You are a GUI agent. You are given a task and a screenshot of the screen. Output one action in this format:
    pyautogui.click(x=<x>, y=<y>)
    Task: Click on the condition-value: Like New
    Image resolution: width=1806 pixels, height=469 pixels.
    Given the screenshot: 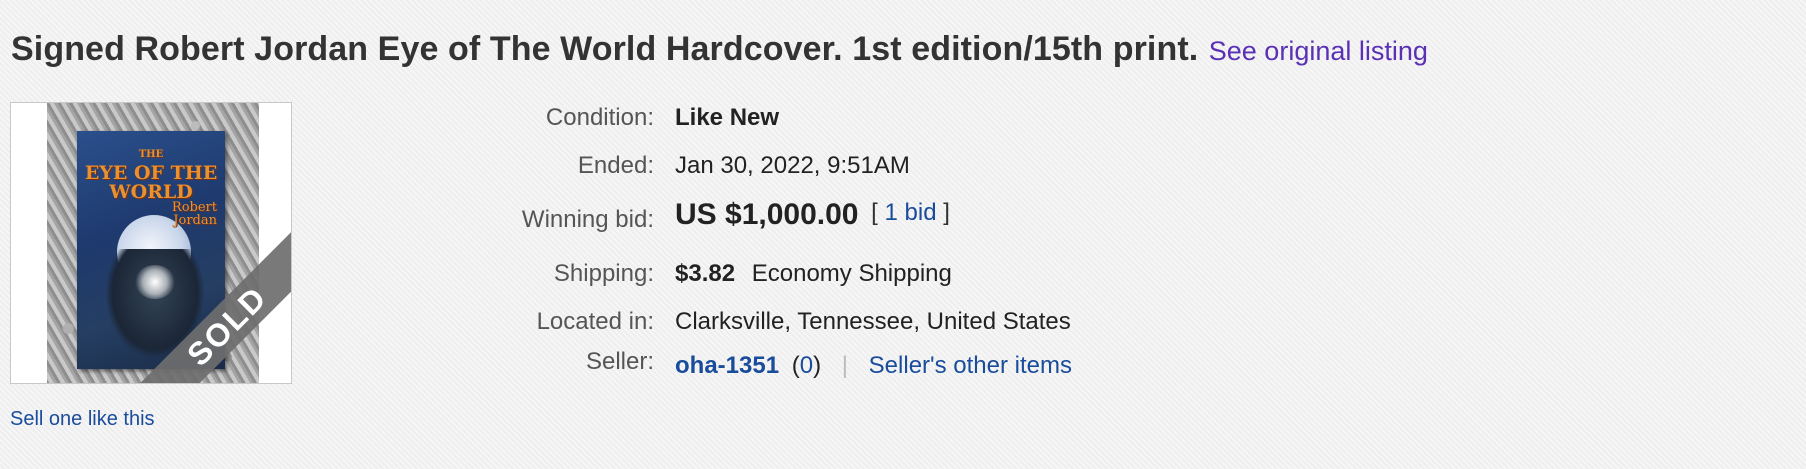 What is the action you would take?
    pyautogui.click(x=727, y=117)
    